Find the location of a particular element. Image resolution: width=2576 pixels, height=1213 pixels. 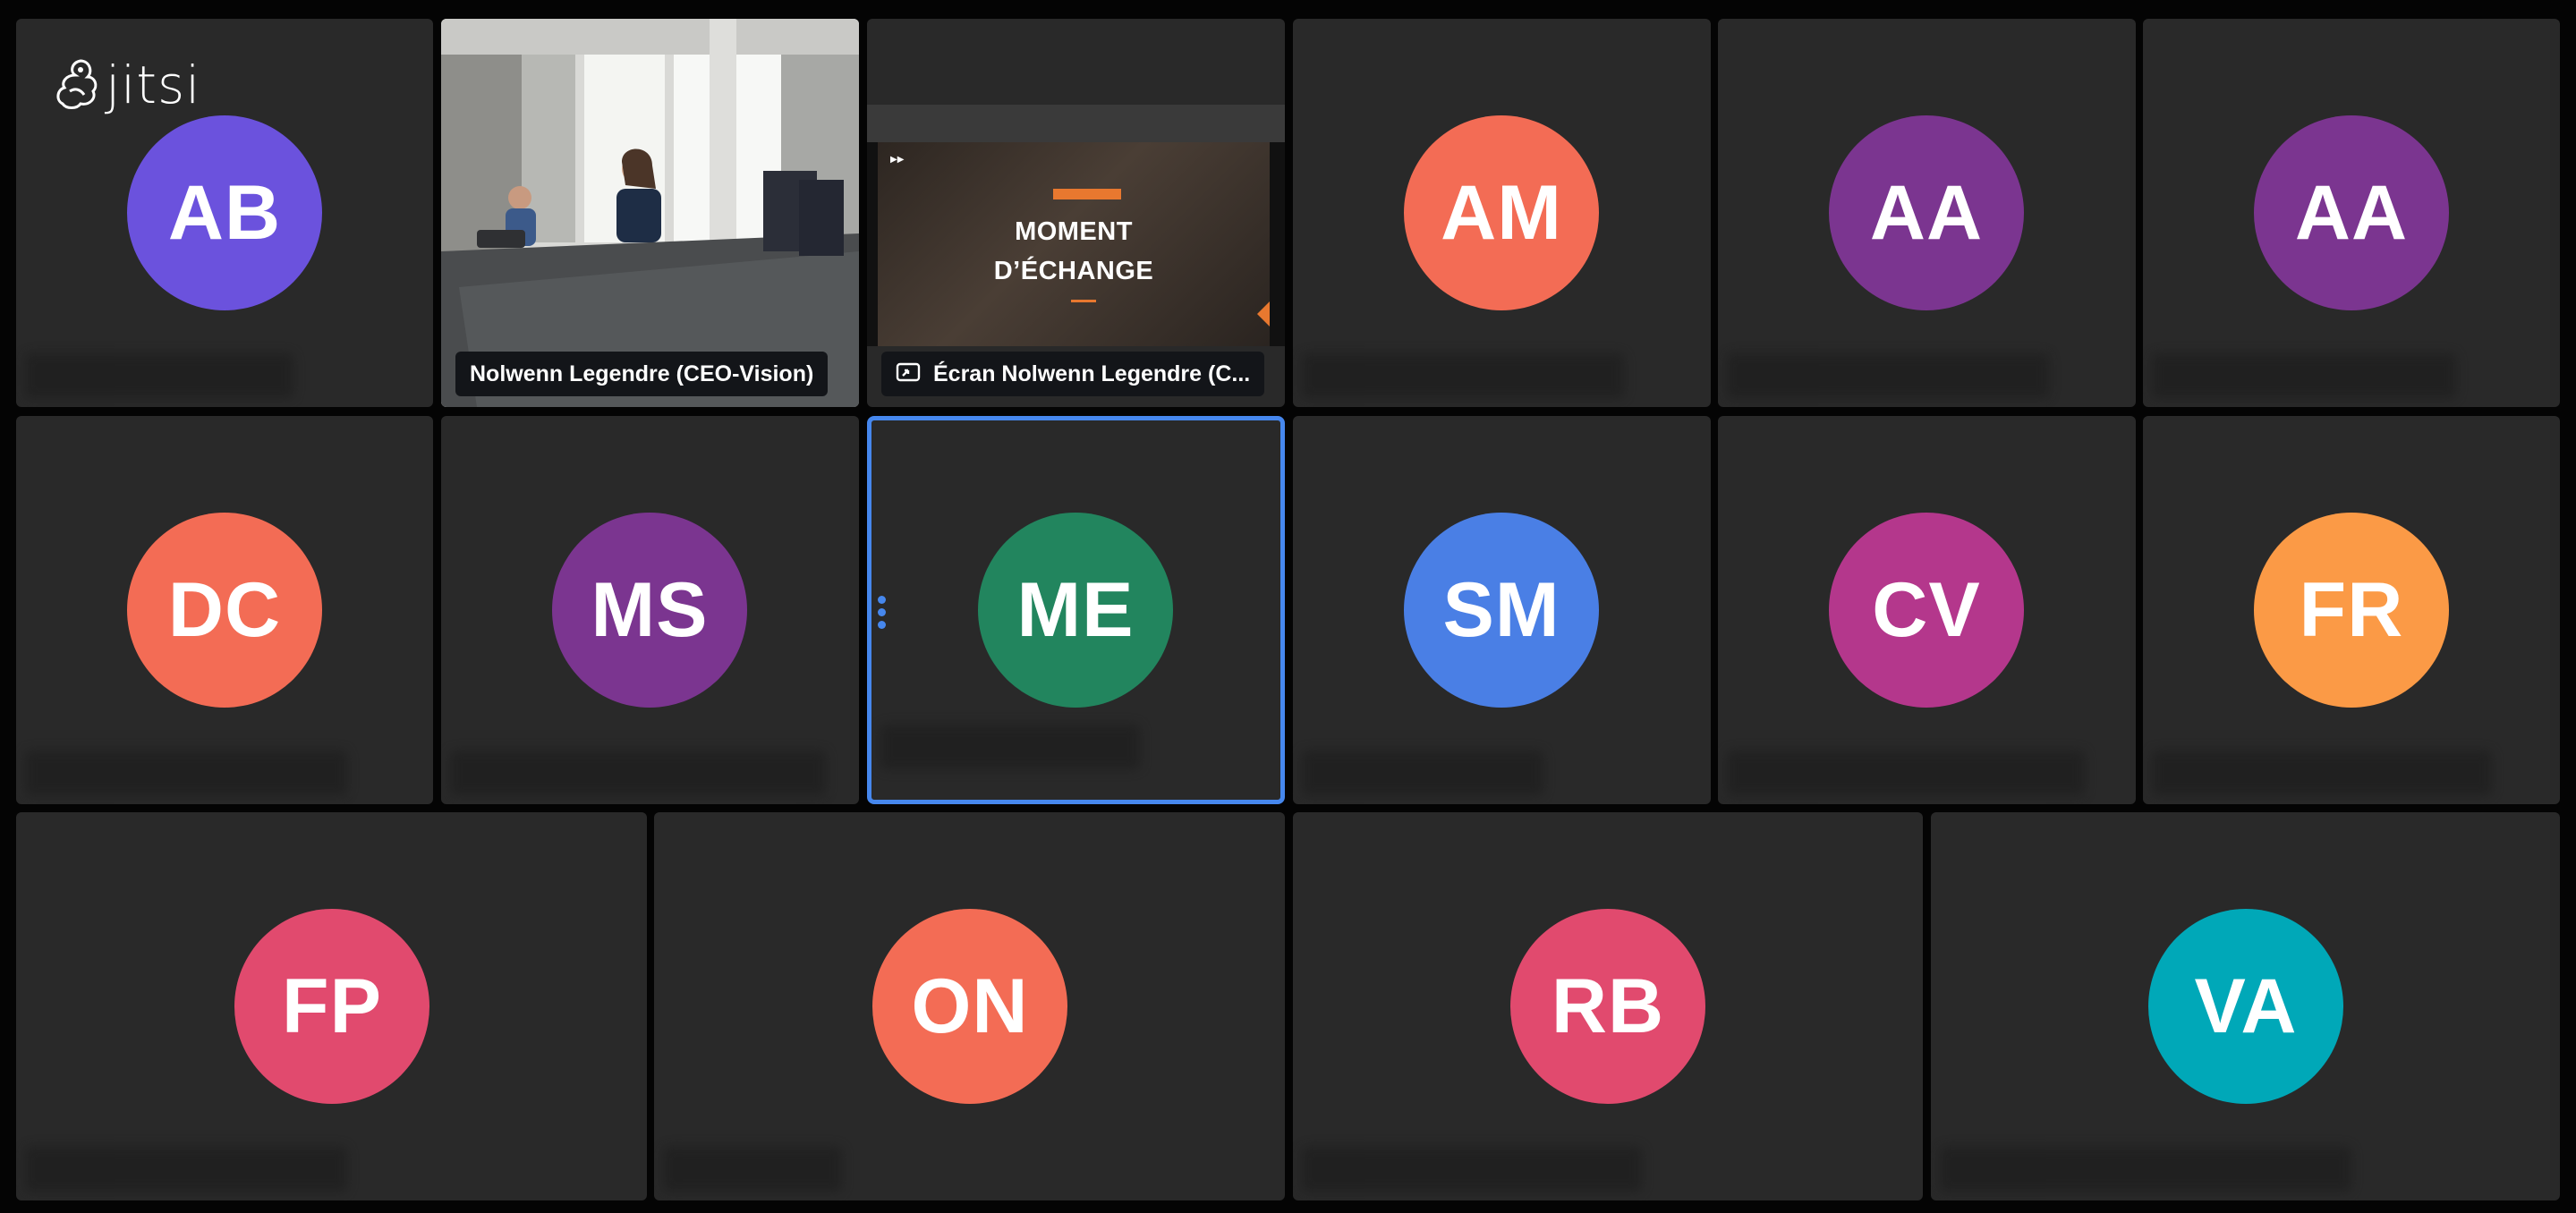

shared-browser-toolbar is located at coordinates (1076, 123).